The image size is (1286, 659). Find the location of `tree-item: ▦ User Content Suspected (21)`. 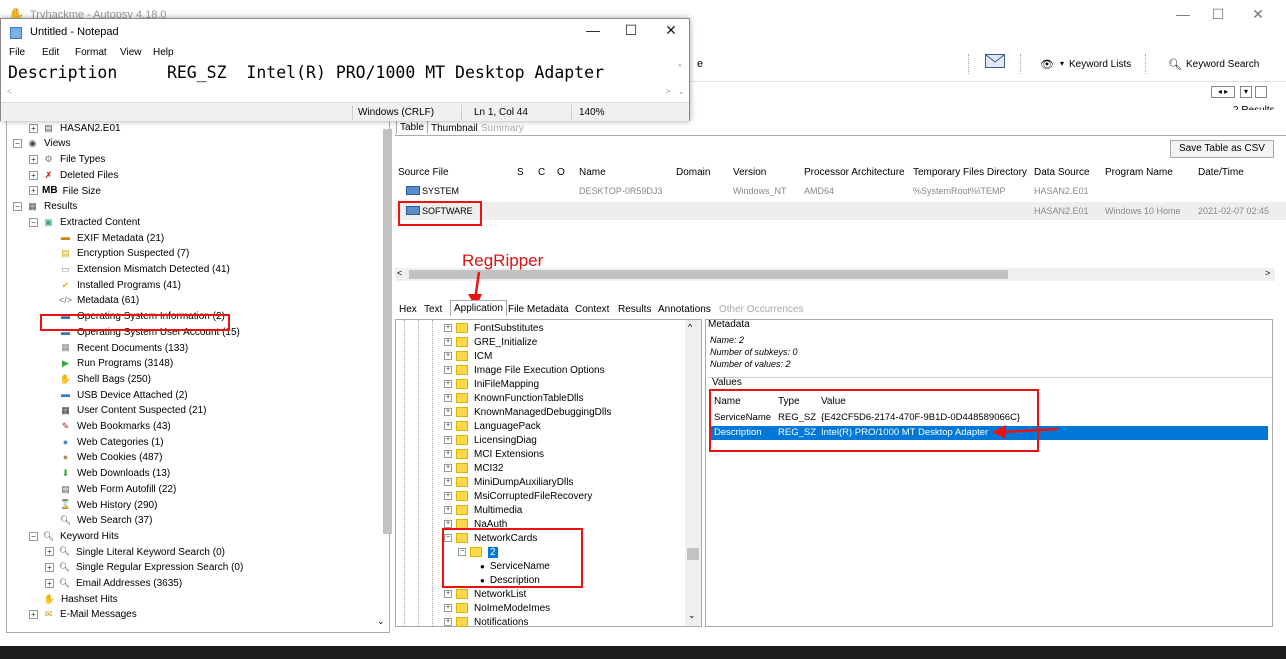

tree-item: ▦ User Content Suspected (21) is located at coordinates (132, 410).